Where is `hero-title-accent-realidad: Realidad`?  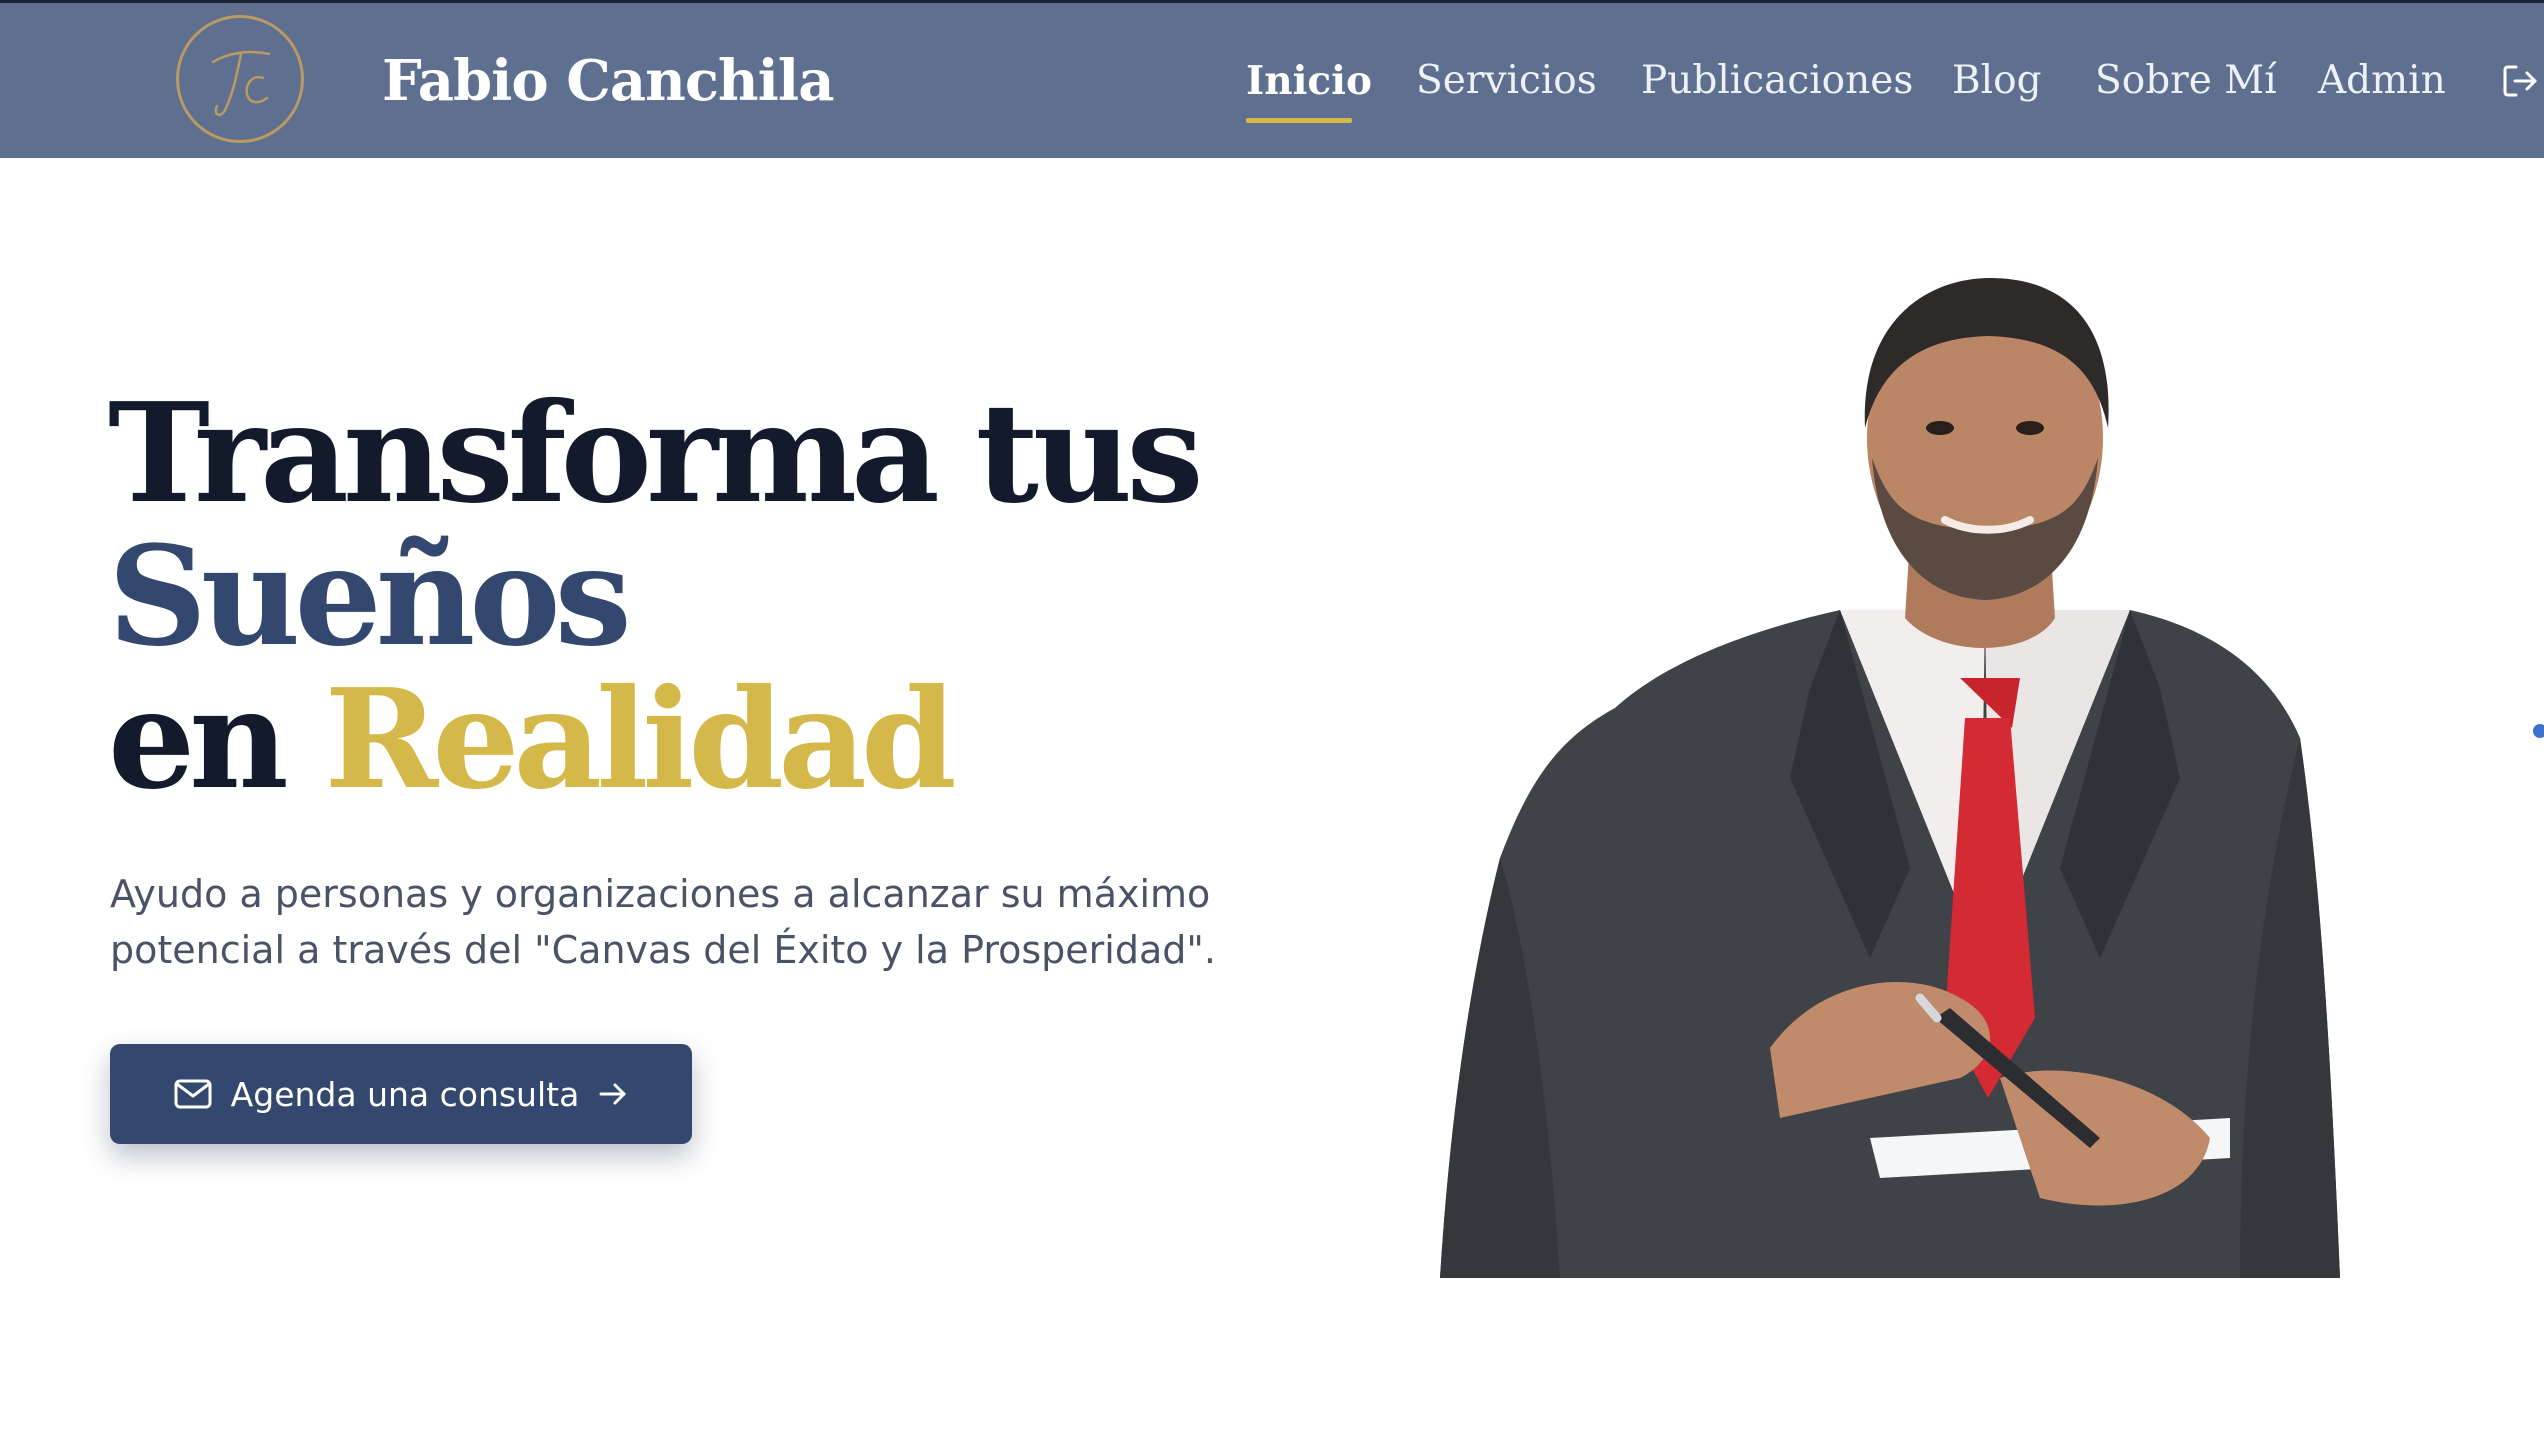
hero-title-accent-realidad: Realidad is located at coordinates (640, 739).